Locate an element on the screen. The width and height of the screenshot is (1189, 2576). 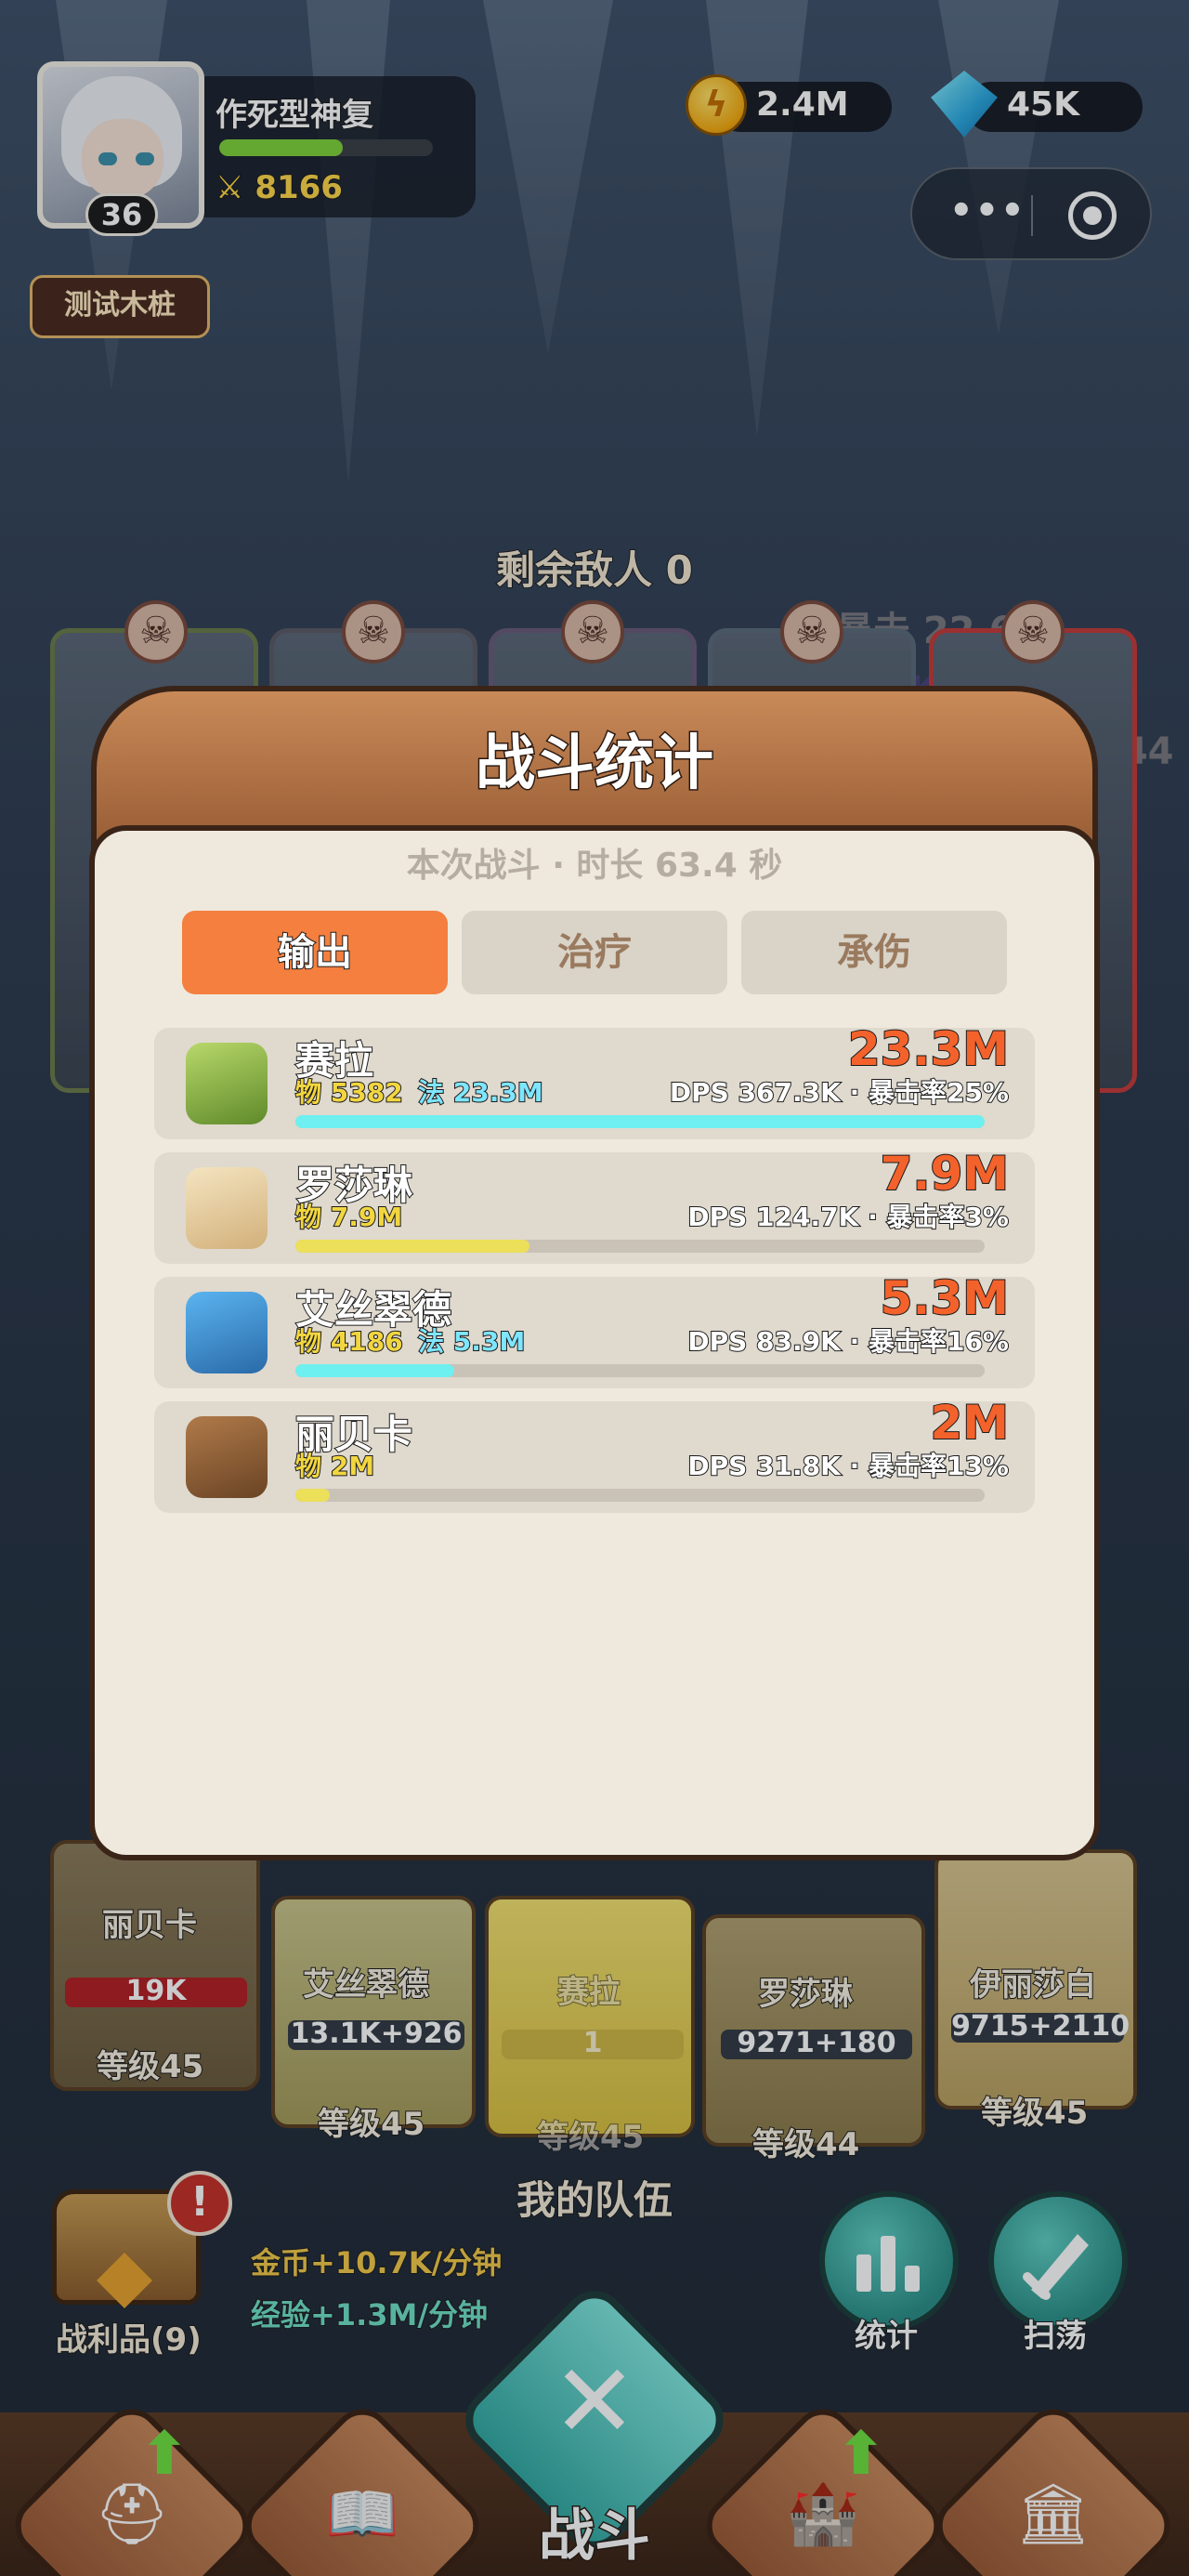
tab-healing: 治疗 is located at coordinates (594, 952).